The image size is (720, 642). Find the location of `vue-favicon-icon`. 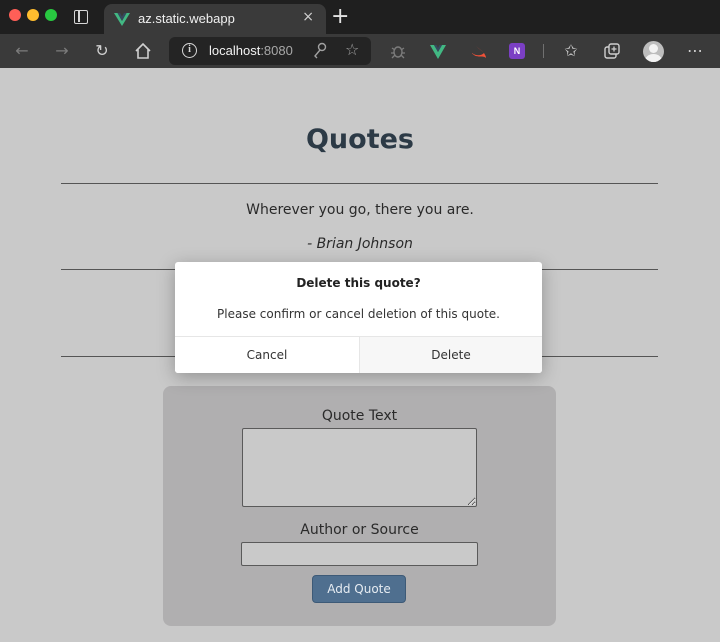

vue-favicon-icon is located at coordinates (122, 19).